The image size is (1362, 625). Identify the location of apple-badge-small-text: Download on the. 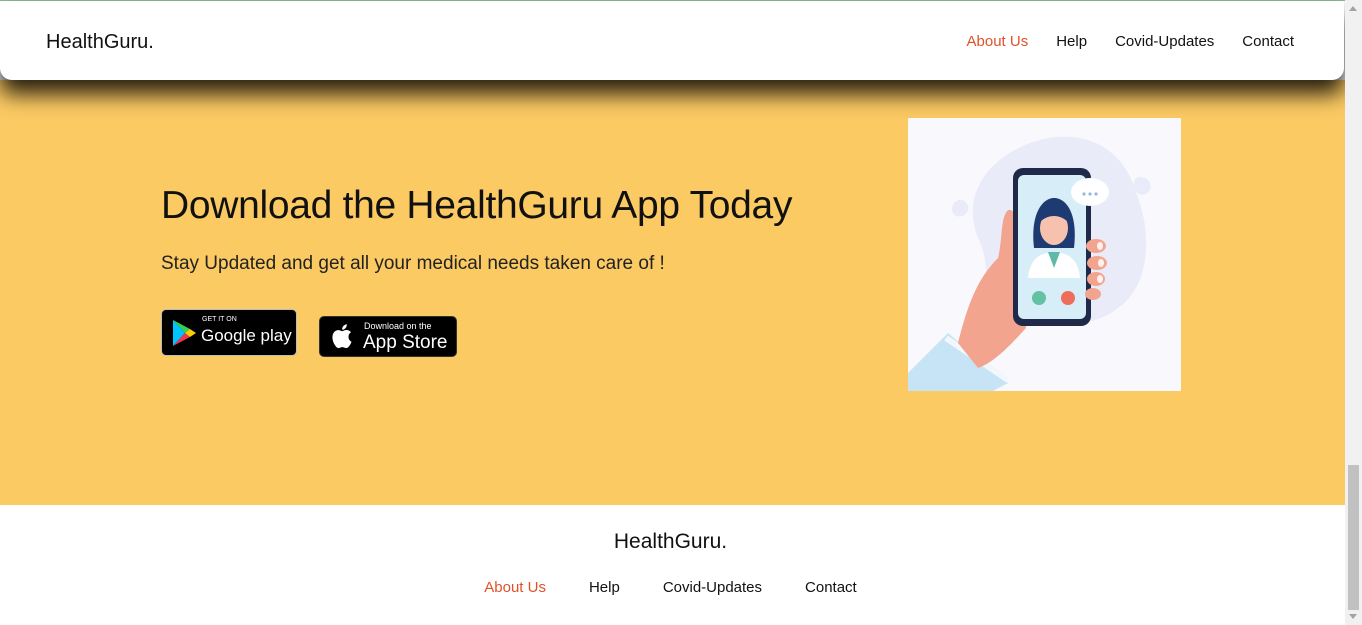
(398, 326).